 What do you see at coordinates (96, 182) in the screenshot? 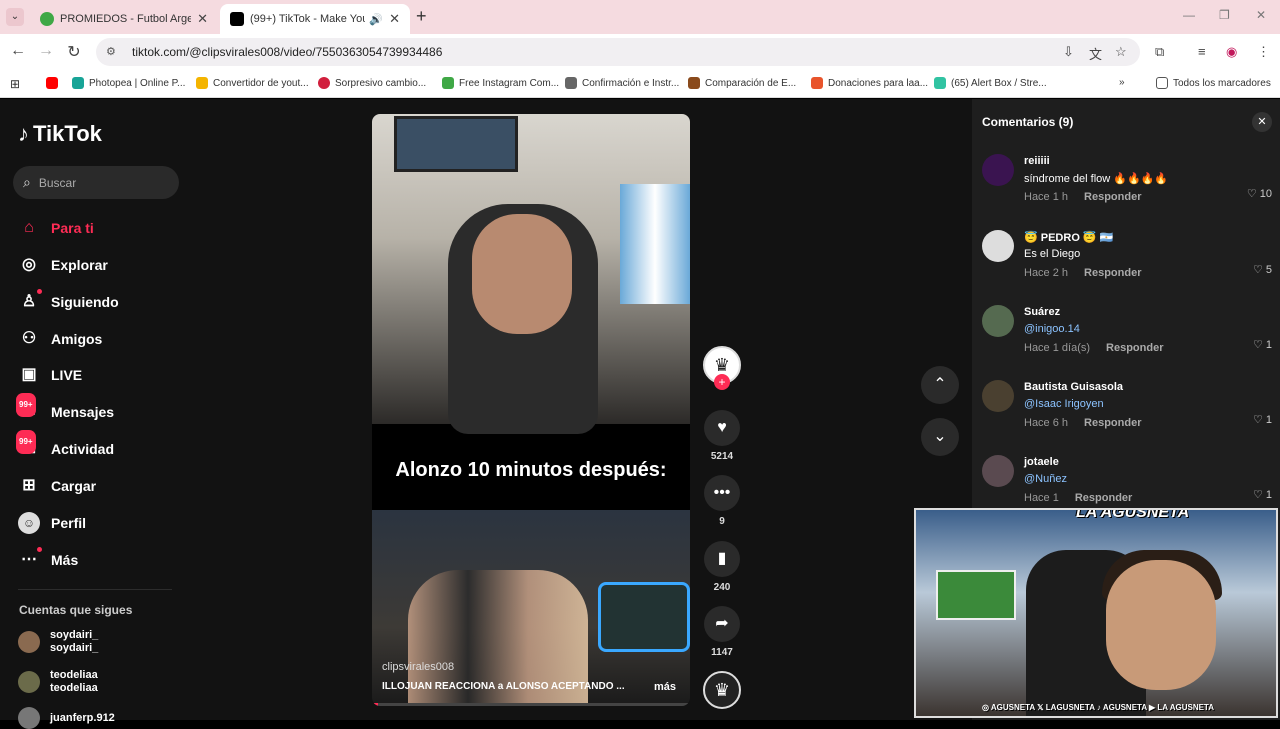
I see `search-input: ⌕ Buscar` at bounding box center [96, 182].